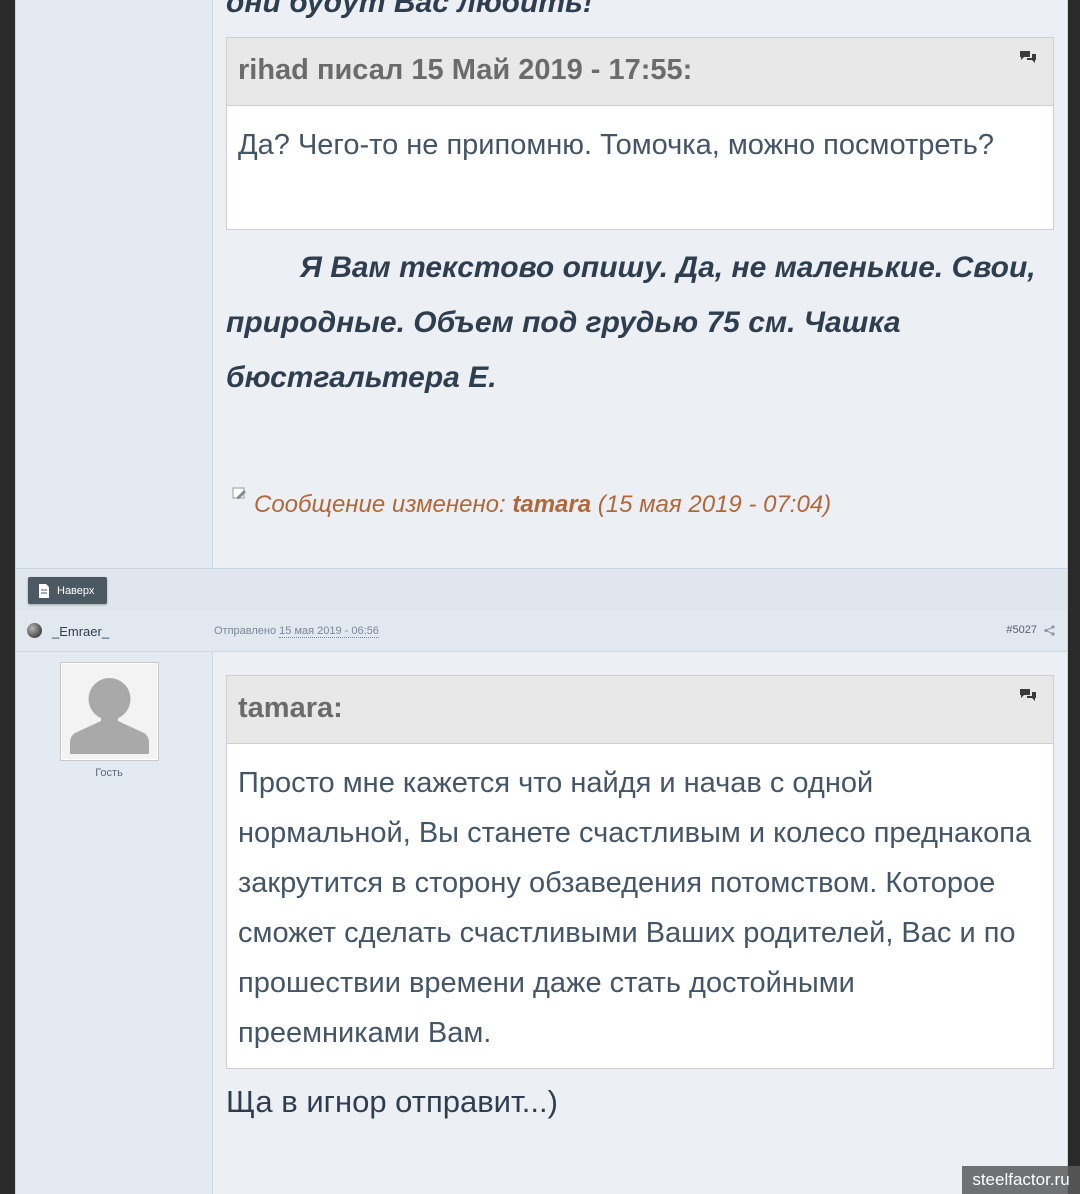 This screenshot has height=1194, width=1080. What do you see at coordinates (247, 631) in the screenshot?
I see `posted-label: Отправлено` at bounding box center [247, 631].